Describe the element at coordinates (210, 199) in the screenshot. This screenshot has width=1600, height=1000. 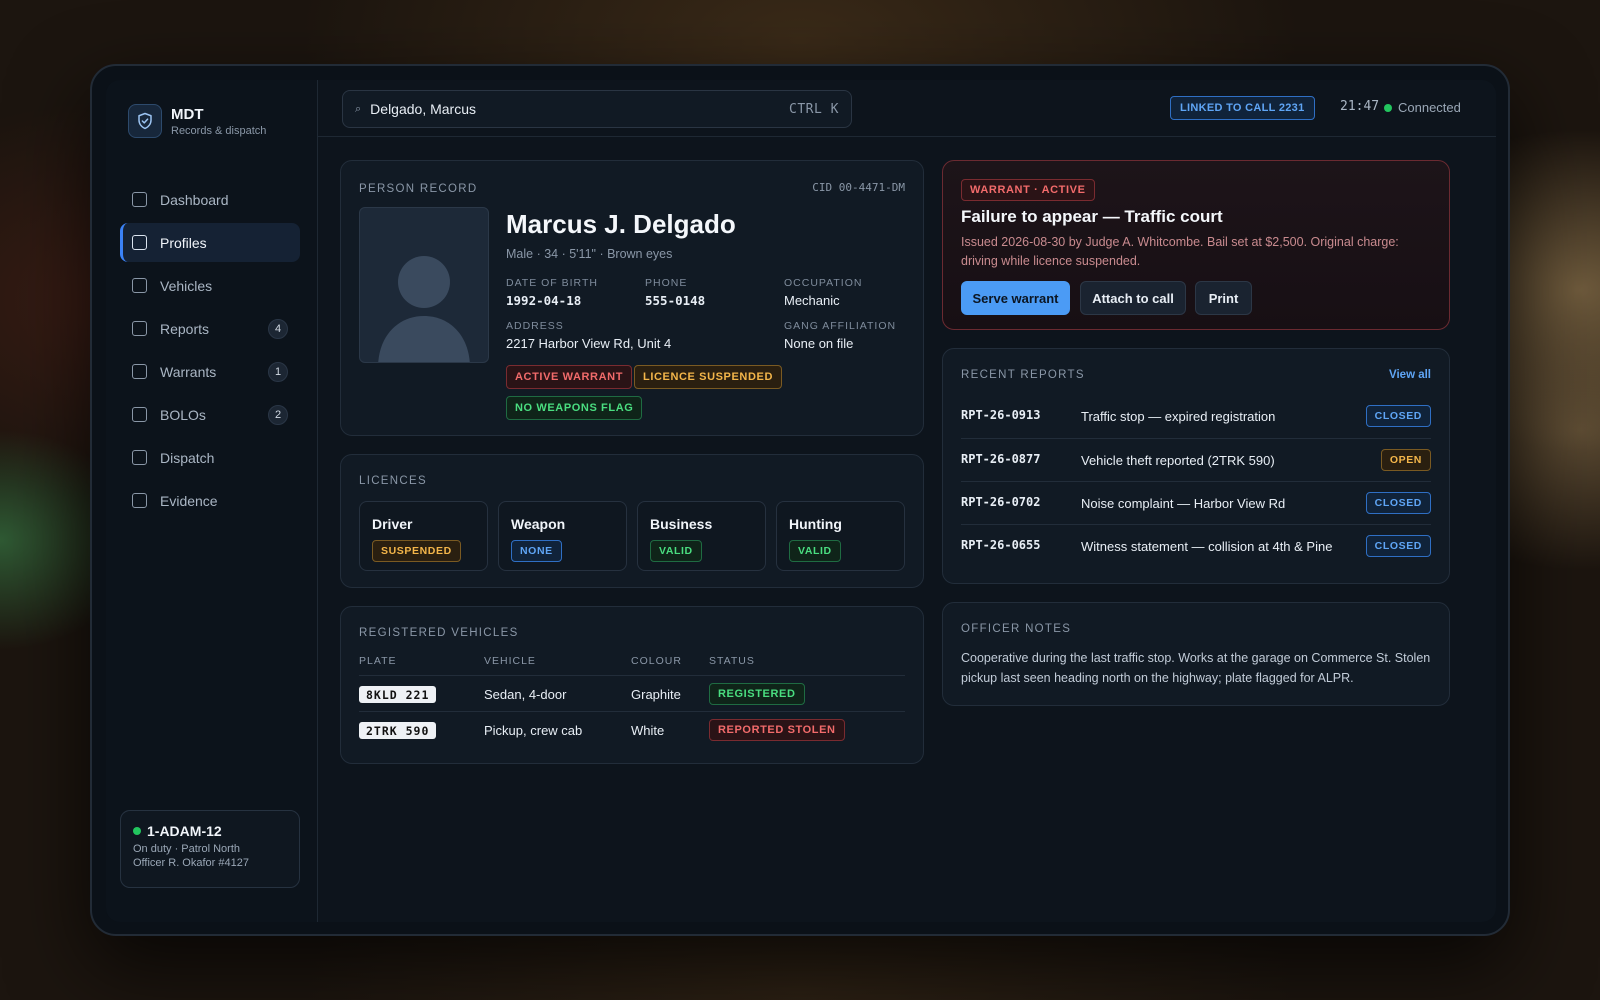
I see `sidebar-item-dashboard: Dashboard` at that location.